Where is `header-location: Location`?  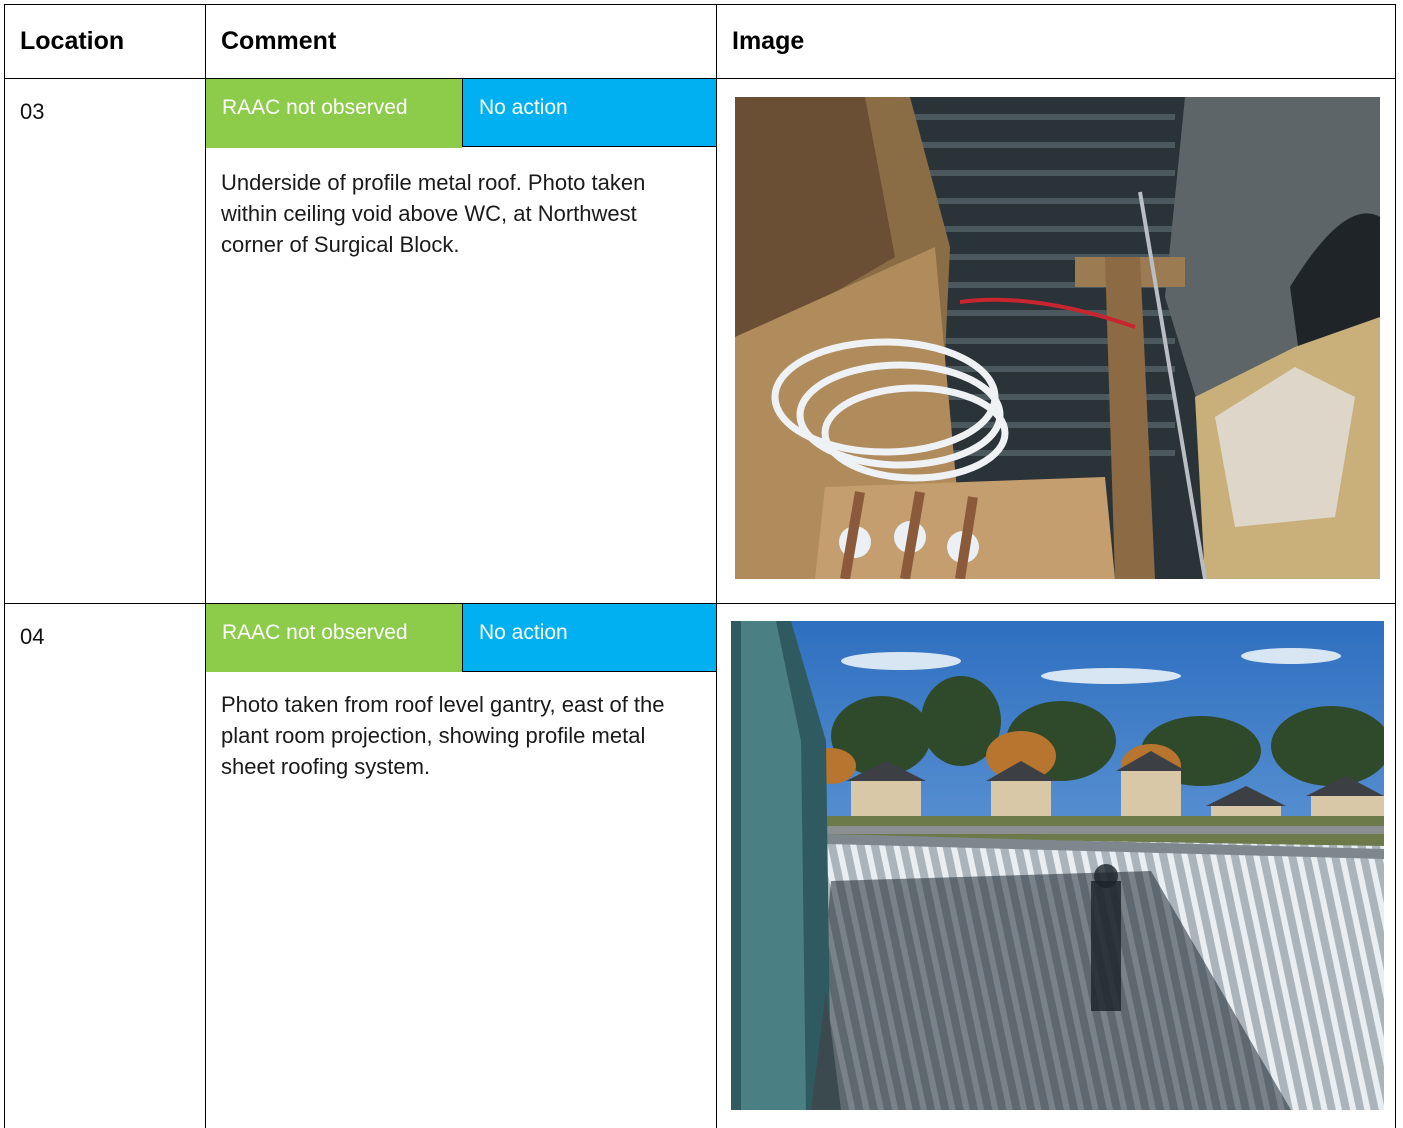 header-location: Location is located at coordinates (72, 41).